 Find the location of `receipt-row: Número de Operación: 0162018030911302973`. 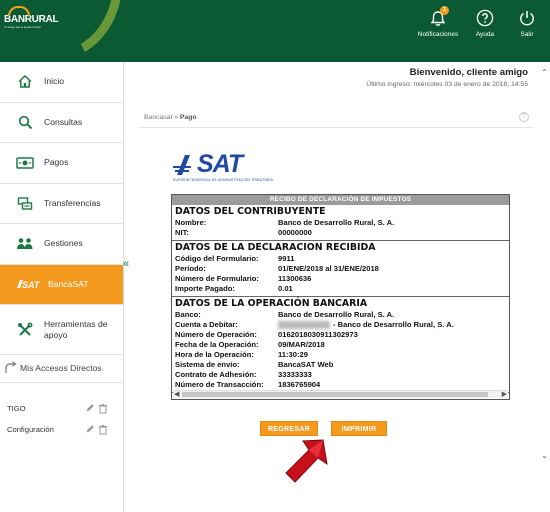

receipt-row: Número de Operación: 0162018030911302973 is located at coordinates (340, 335).